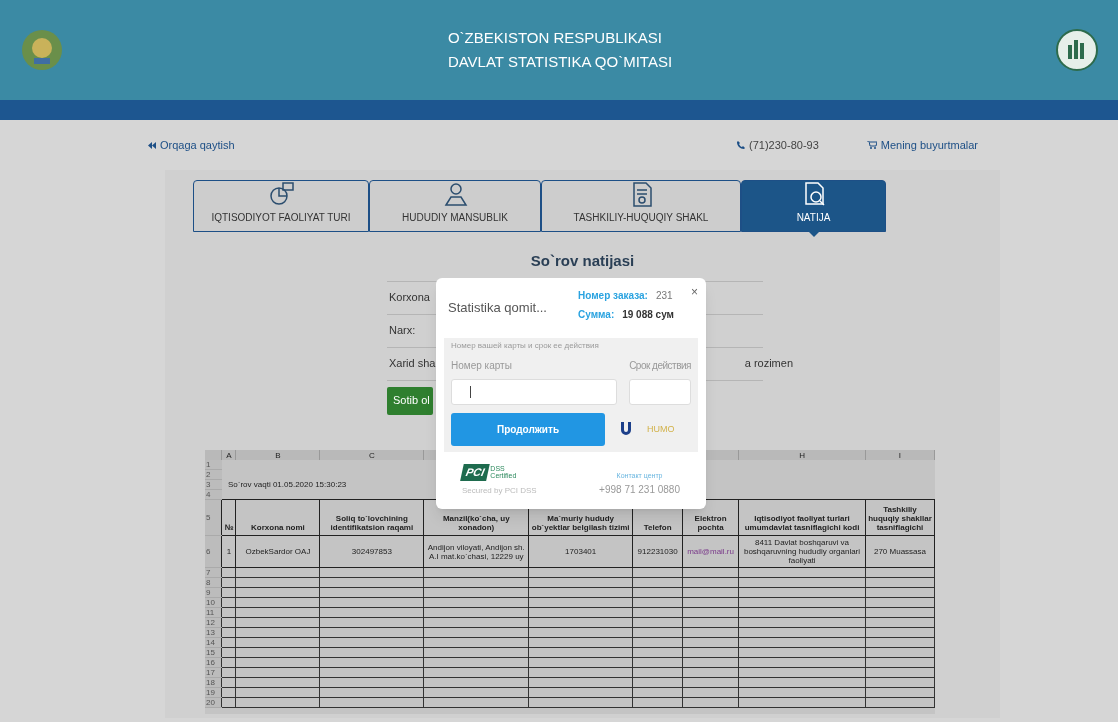  What do you see at coordinates (210, 612) in the screenshot?
I see `row-number: 11` at bounding box center [210, 612].